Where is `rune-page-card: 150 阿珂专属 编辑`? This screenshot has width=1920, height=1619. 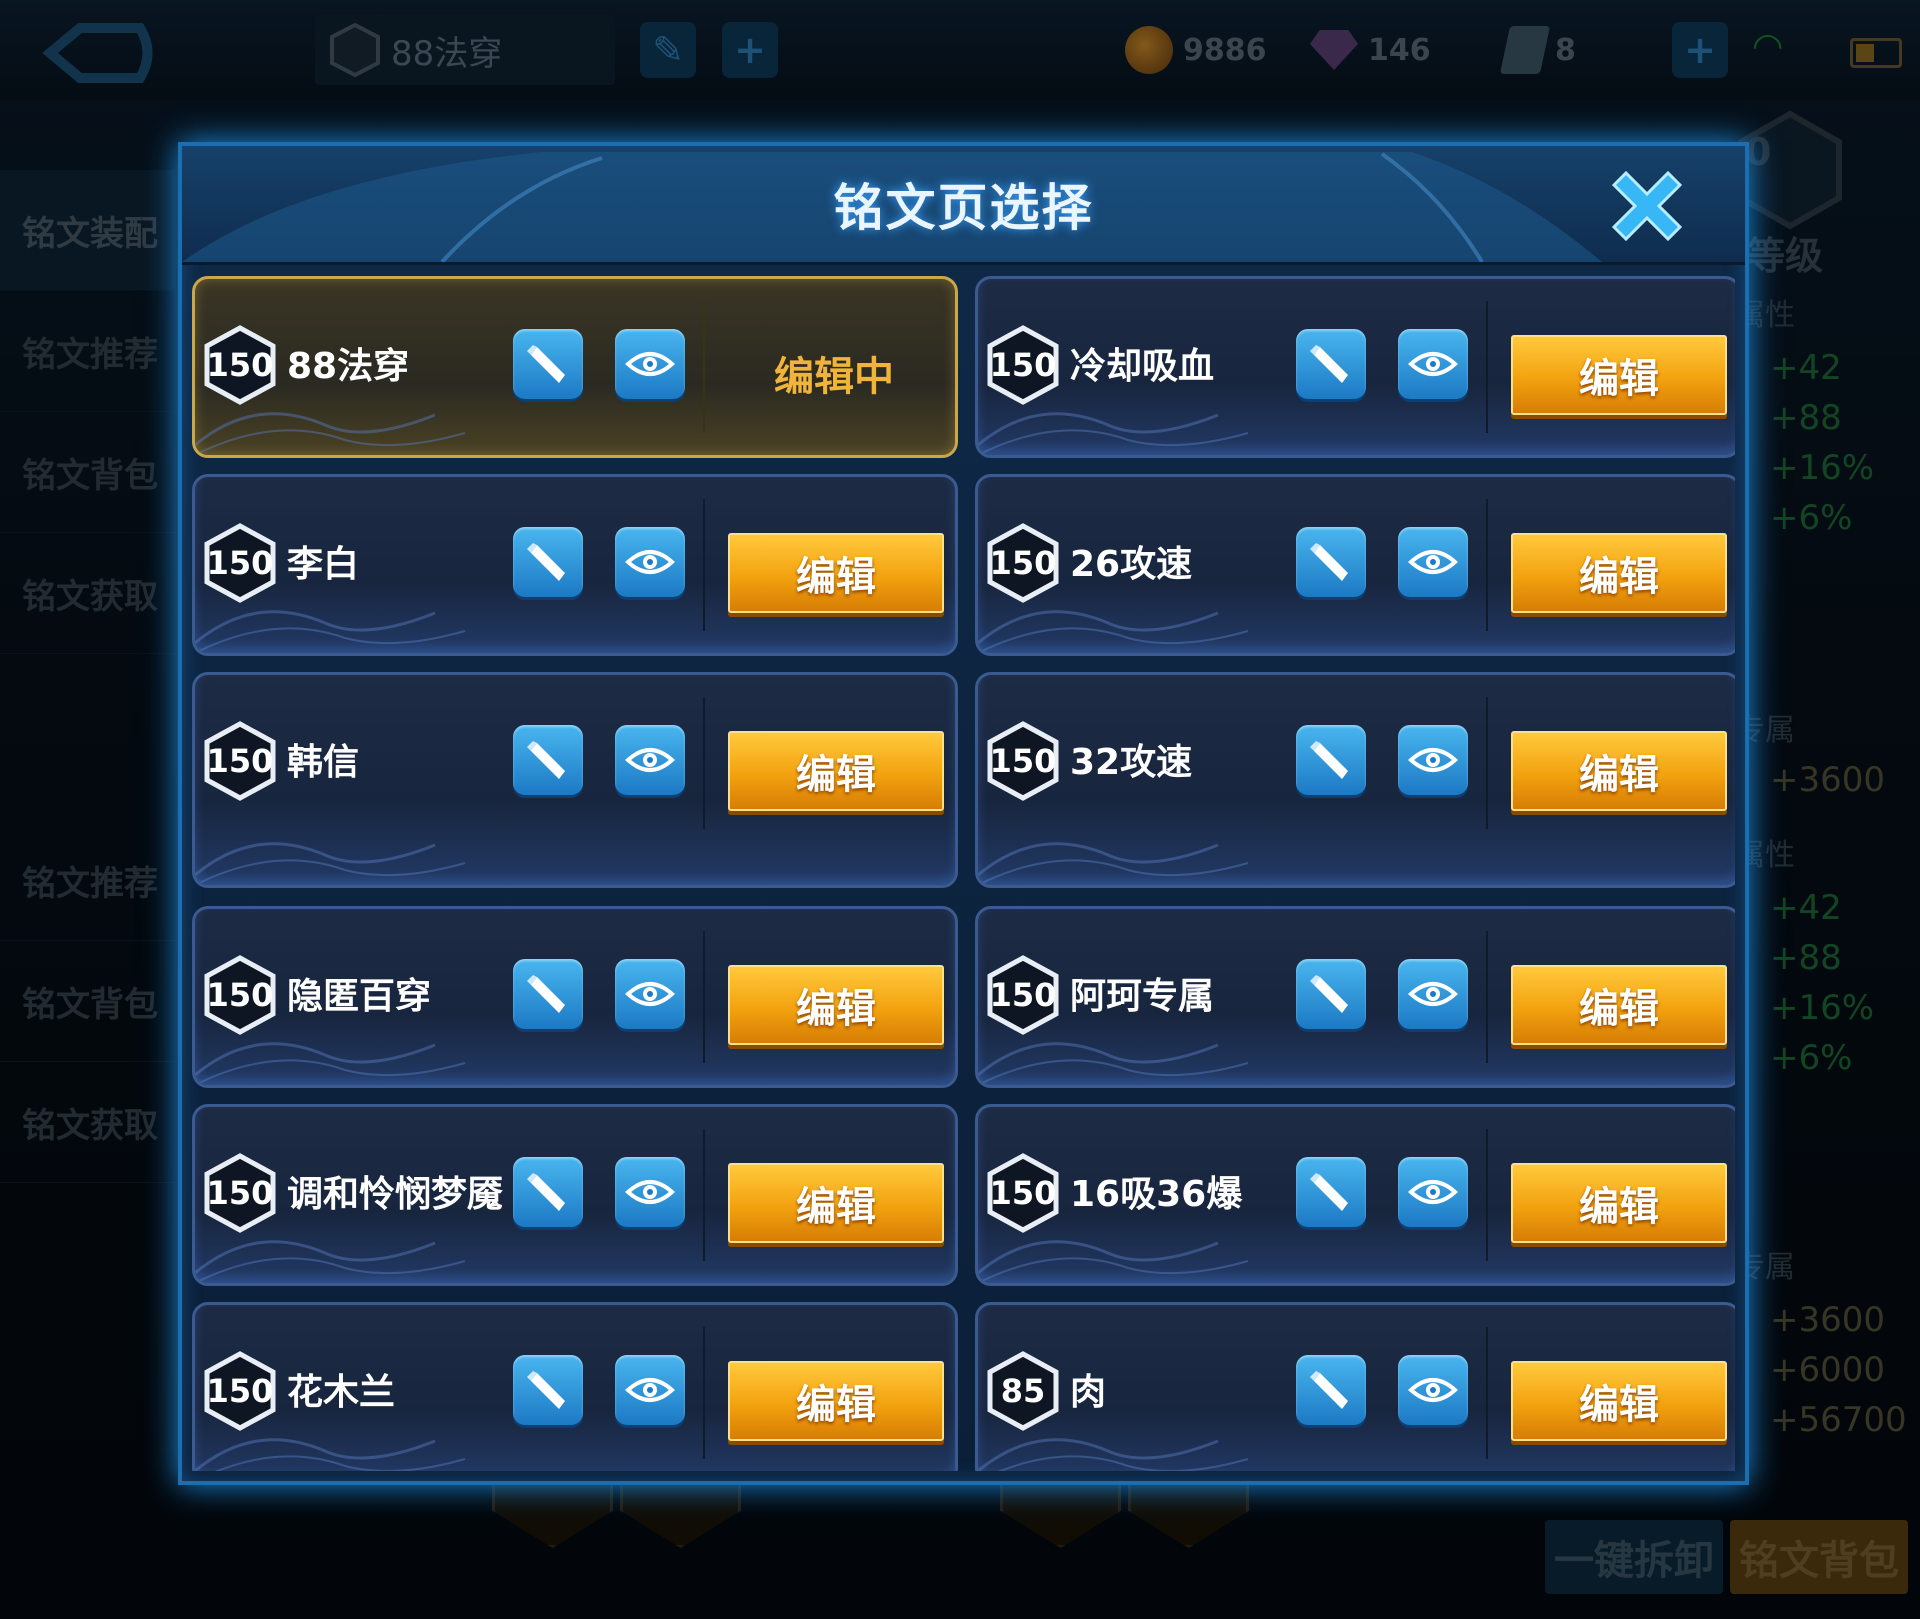 rune-page-card: 150 阿珂专属 编辑 is located at coordinates (1355, 997).